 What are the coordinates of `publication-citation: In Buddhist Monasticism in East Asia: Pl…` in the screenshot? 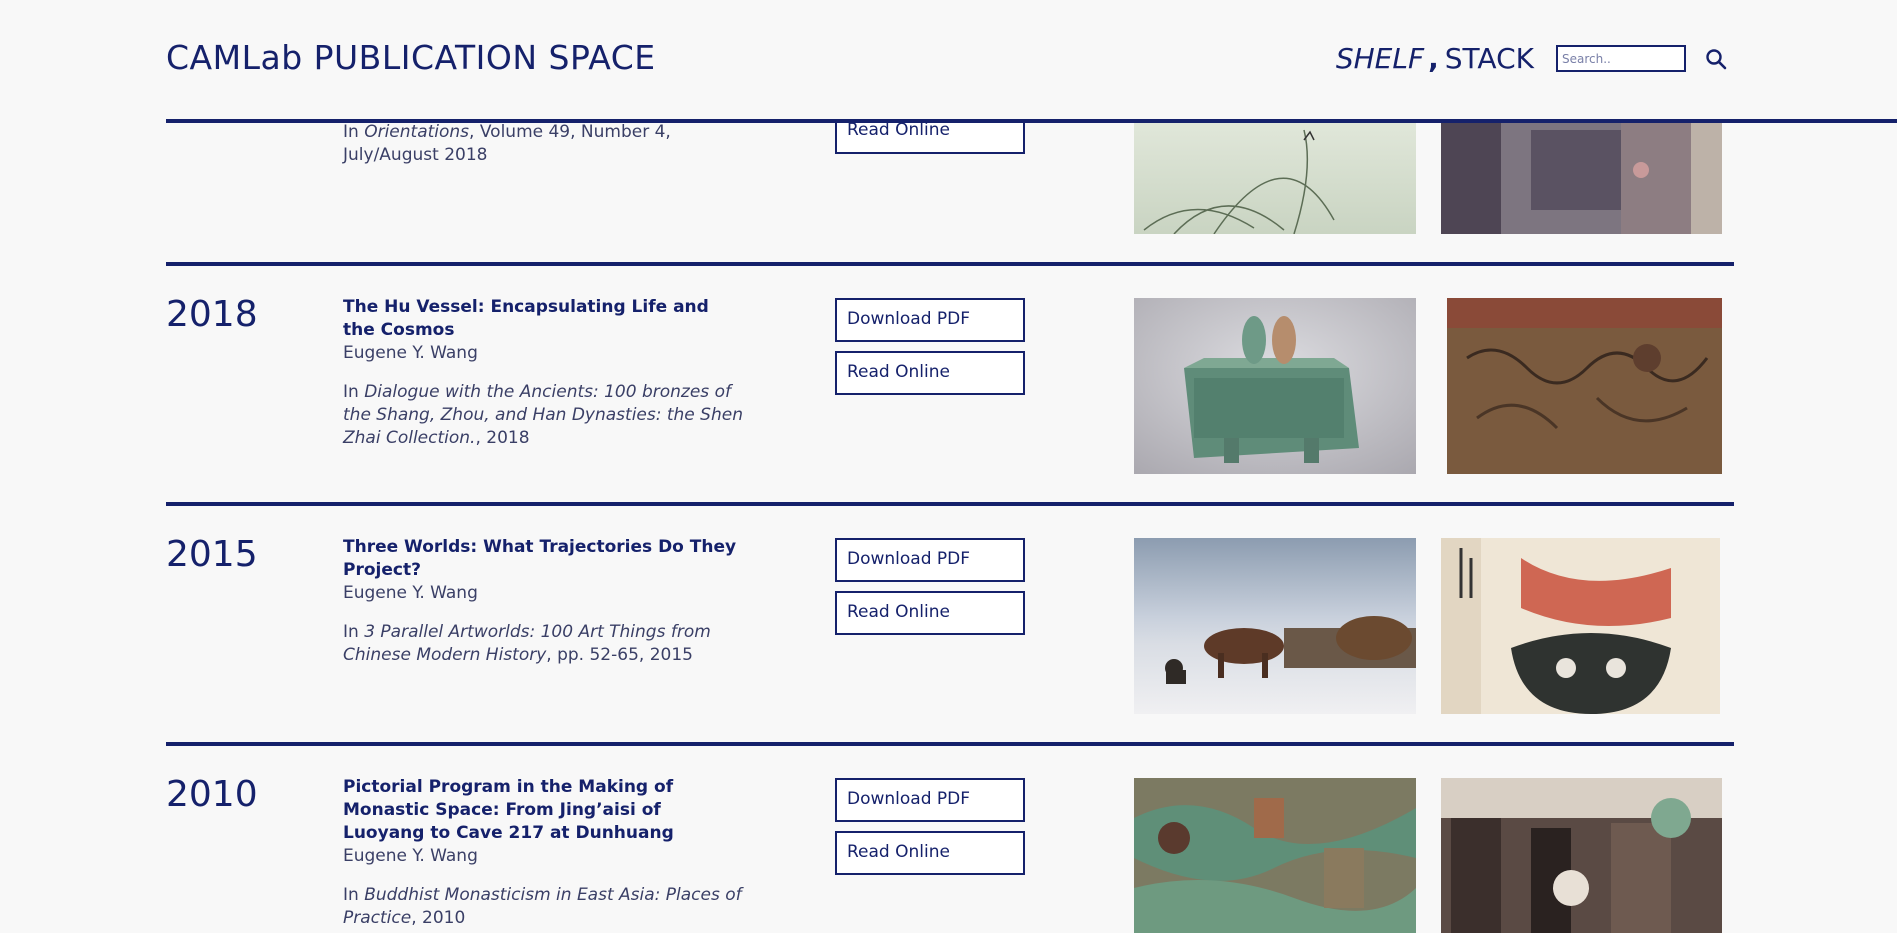 It's located at (543, 907).